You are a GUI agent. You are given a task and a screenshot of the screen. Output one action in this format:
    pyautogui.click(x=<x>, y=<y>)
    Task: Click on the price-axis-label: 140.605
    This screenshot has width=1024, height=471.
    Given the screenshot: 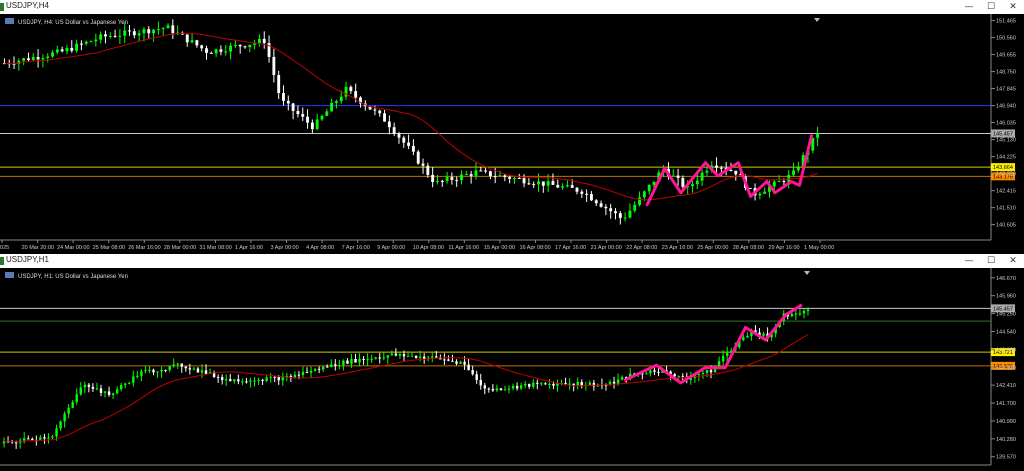 What is the action you would take?
    pyautogui.click(x=1006, y=226)
    